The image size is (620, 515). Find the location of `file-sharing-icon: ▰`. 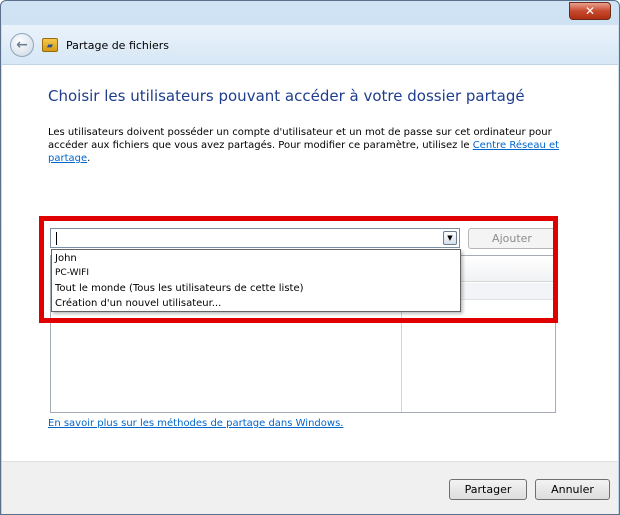

file-sharing-icon: ▰ is located at coordinates (50, 45).